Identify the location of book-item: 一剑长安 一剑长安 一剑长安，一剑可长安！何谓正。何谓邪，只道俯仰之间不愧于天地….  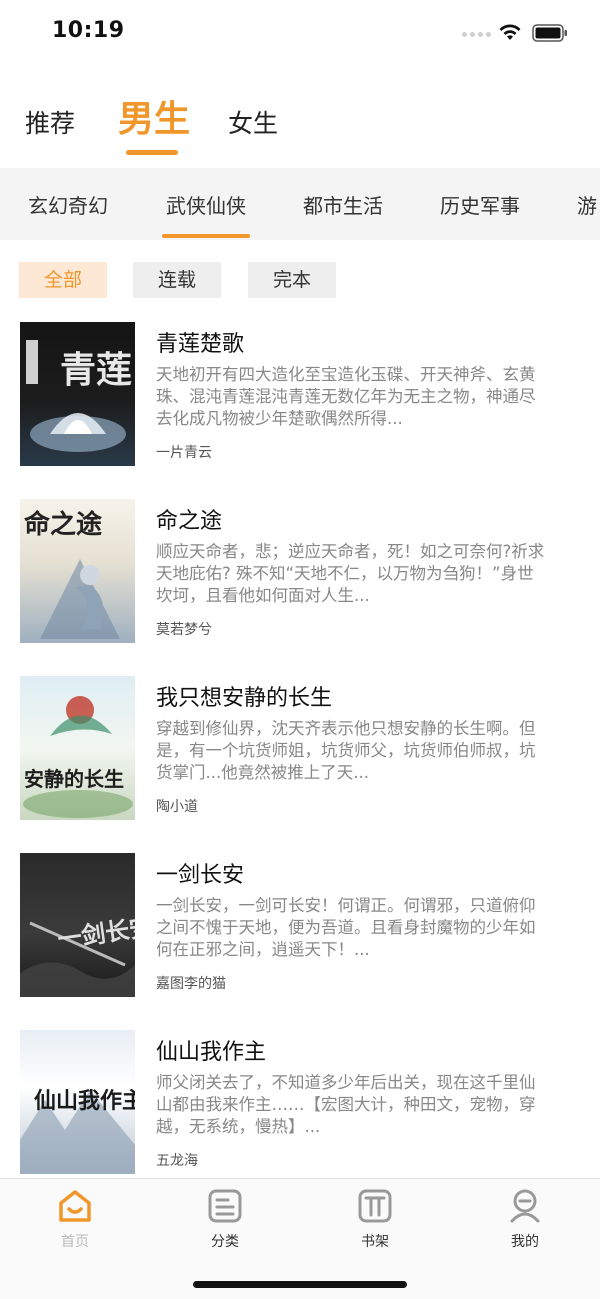
(300, 928).